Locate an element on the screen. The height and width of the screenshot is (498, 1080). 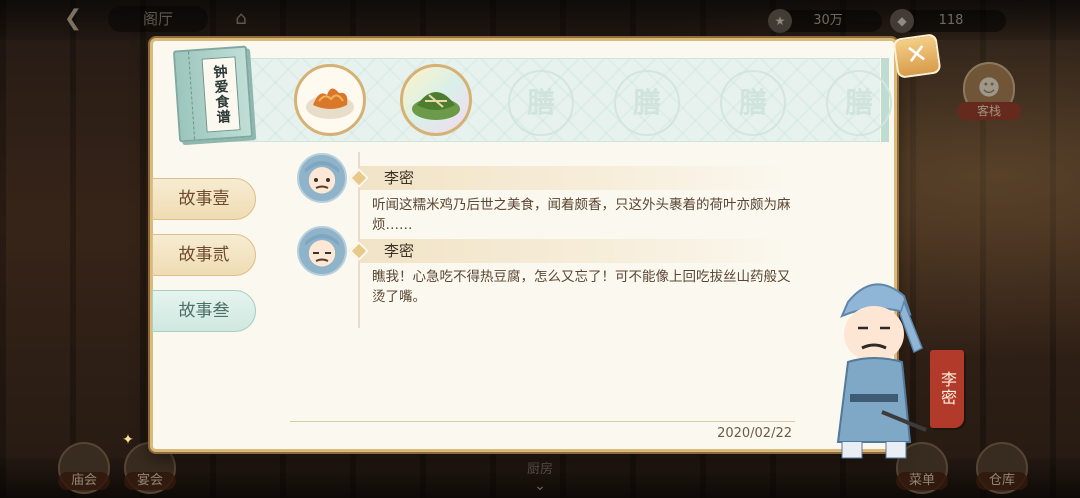
tab-story-3: 故事叁 is located at coordinates (204, 311).